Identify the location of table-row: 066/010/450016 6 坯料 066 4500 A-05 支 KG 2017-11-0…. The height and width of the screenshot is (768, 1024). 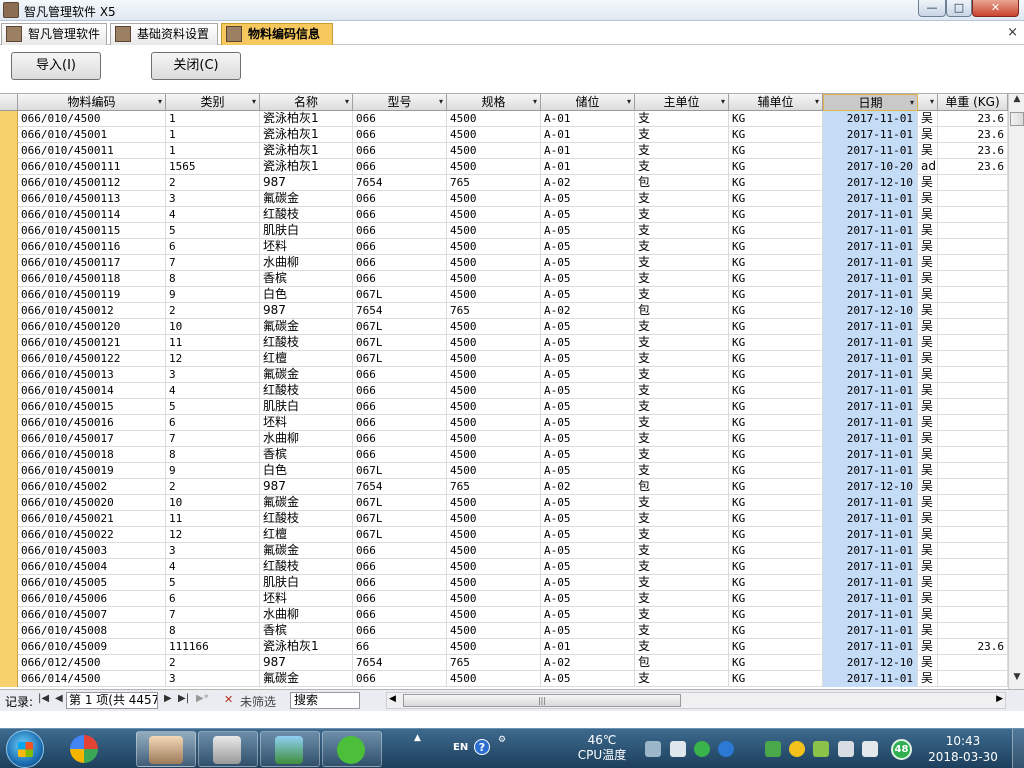
(504, 423).